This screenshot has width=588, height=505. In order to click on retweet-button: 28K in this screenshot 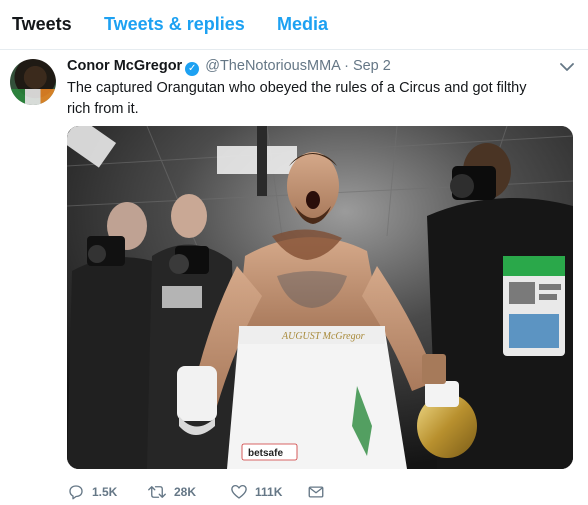, I will do `click(171, 492)`.